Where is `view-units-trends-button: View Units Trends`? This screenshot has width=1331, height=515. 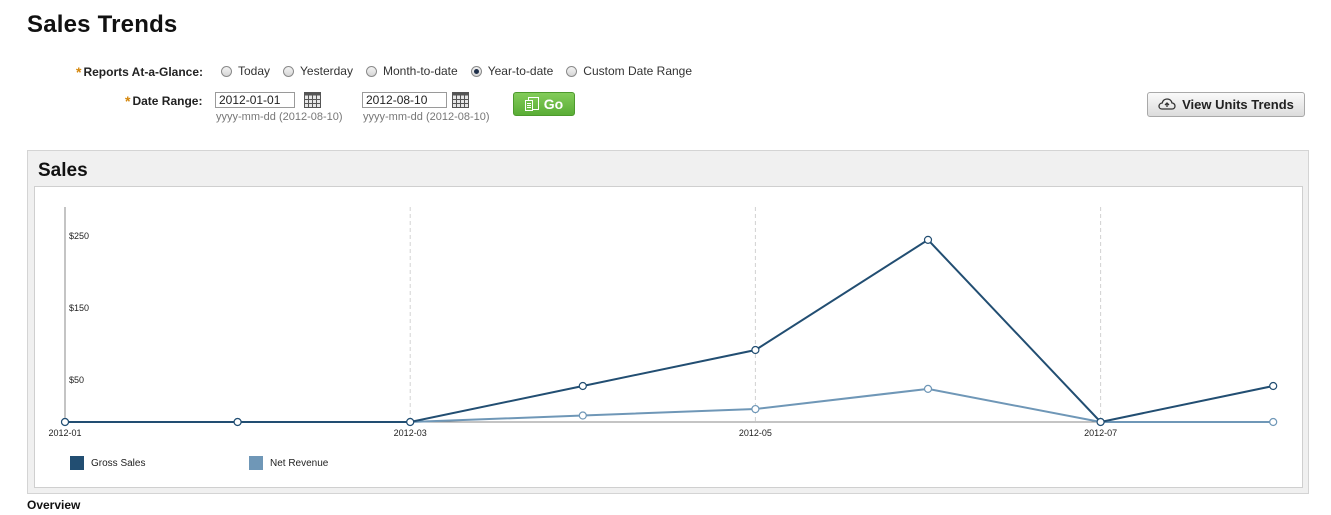
view-units-trends-button: View Units Trends is located at coordinates (1226, 104).